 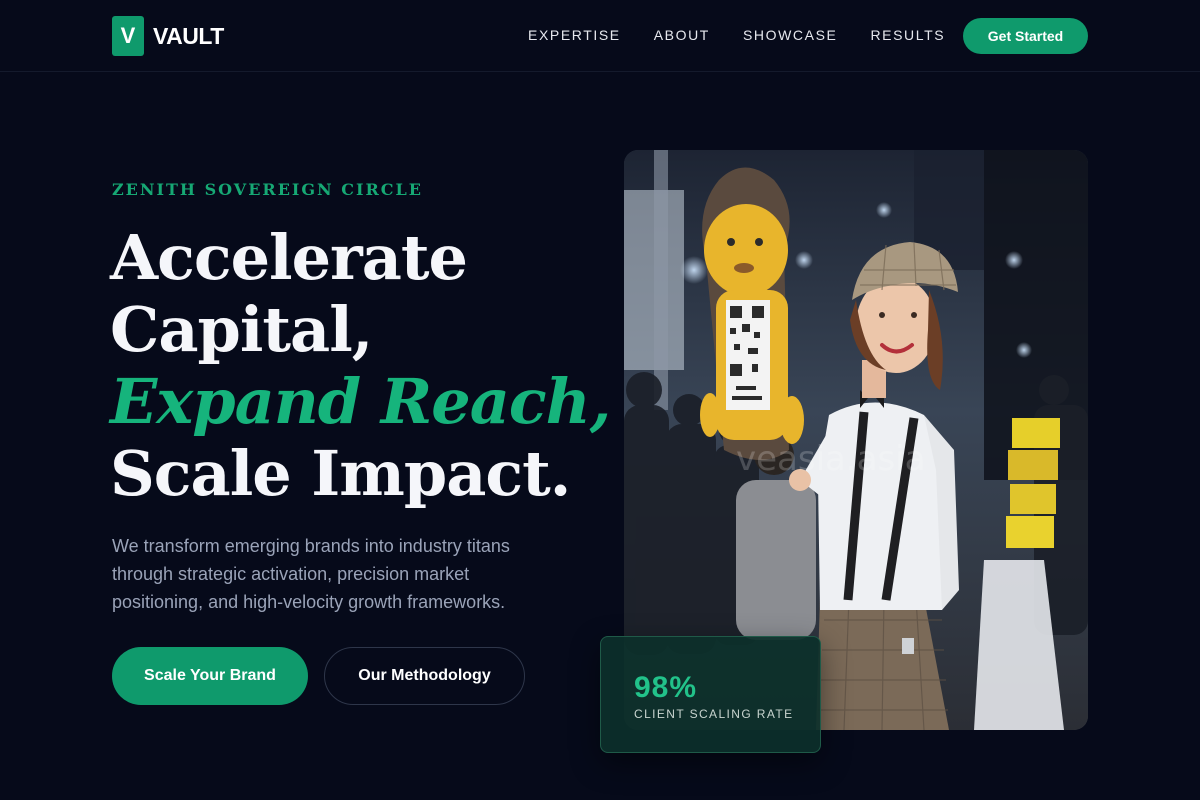 I want to click on nav-item-results: RESULTS, so click(x=907, y=35).